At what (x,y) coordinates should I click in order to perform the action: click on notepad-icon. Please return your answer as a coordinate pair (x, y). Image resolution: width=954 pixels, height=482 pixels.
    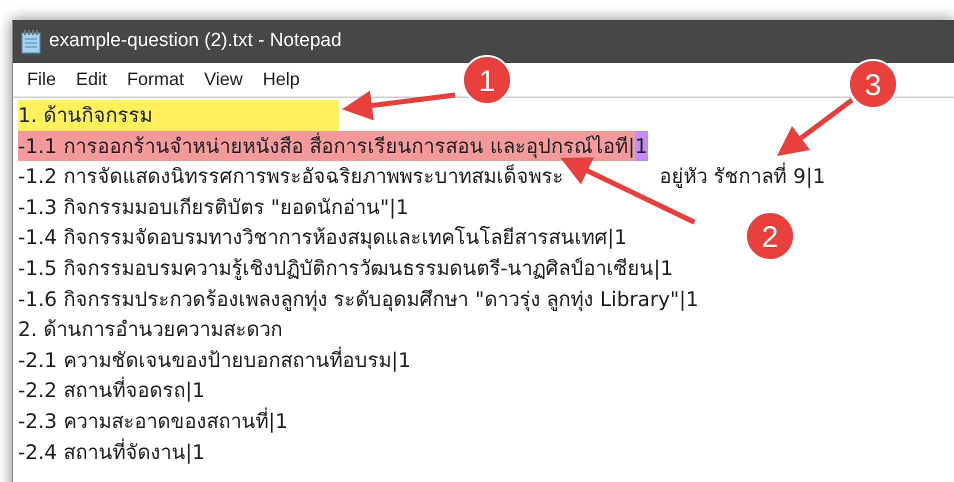
    Looking at the image, I should click on (31, 42).